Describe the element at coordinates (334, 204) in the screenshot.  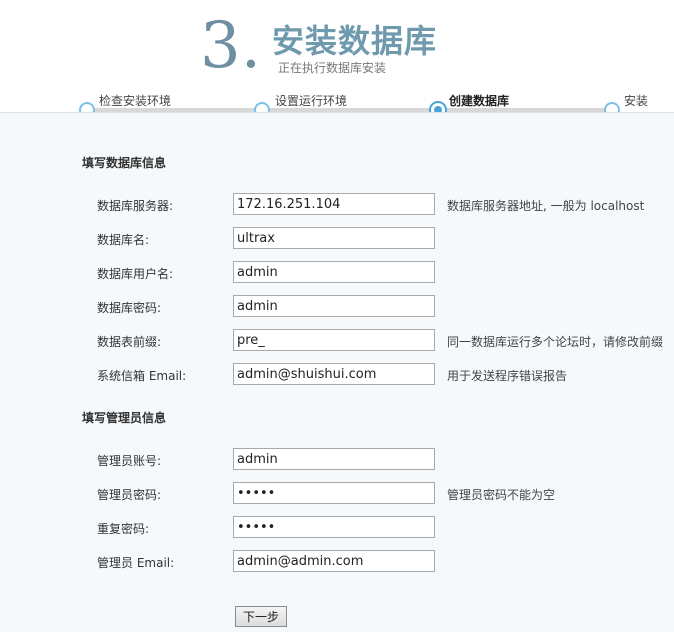
I see `db-host-input` at that location.